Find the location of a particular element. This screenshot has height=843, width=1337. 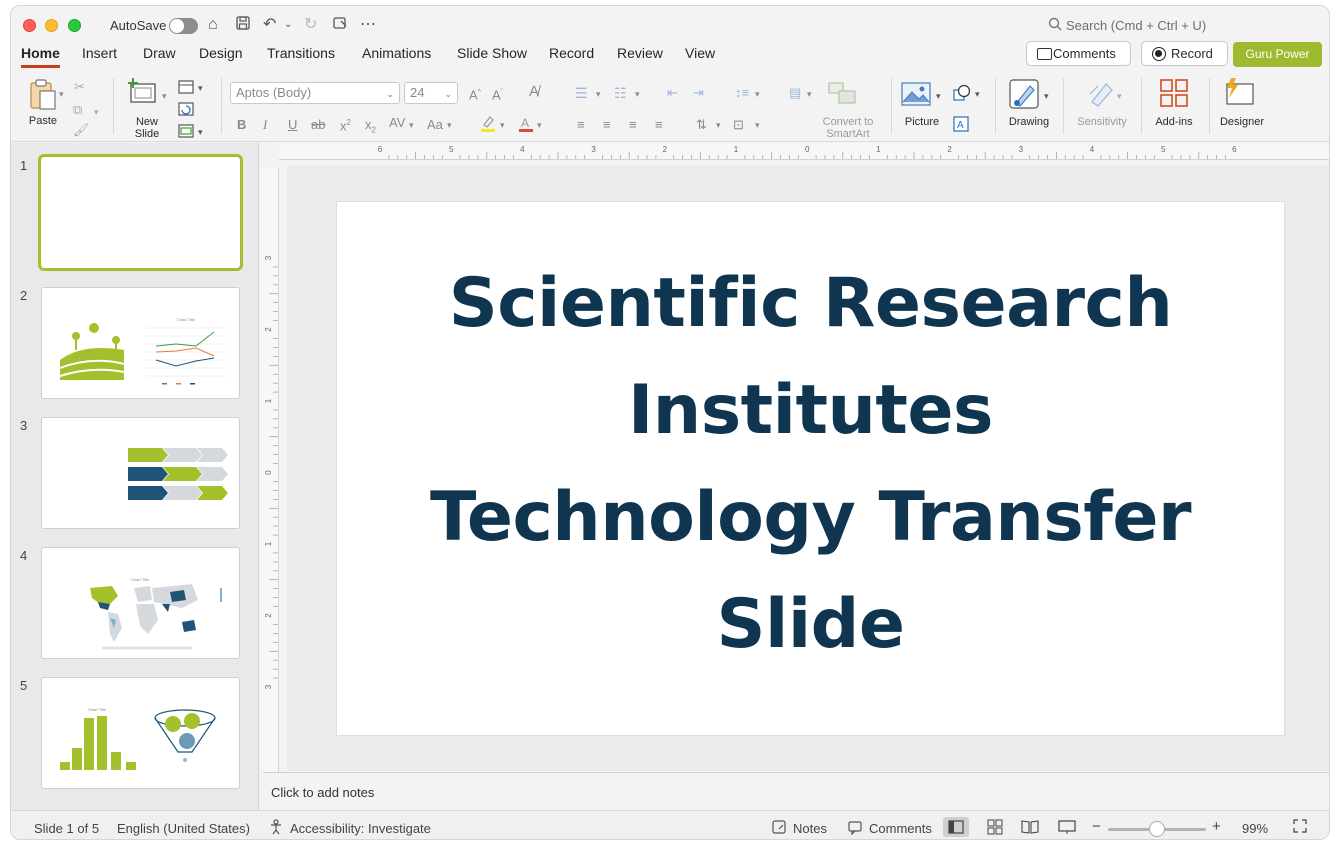

notes-pane: Click to add notes is located at coordinates (796, 791).